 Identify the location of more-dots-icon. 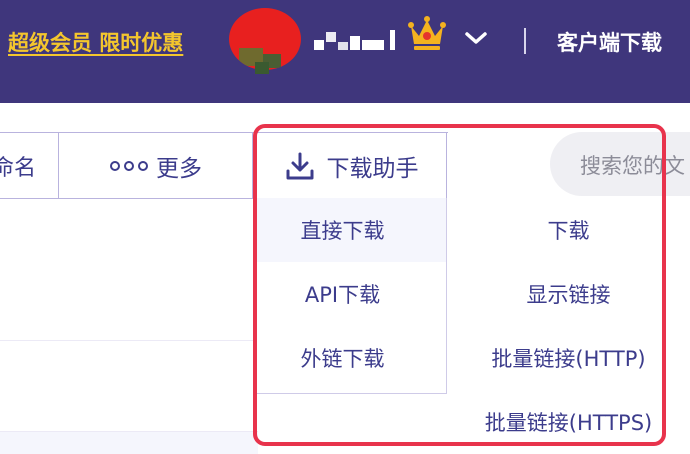
(129, 165).